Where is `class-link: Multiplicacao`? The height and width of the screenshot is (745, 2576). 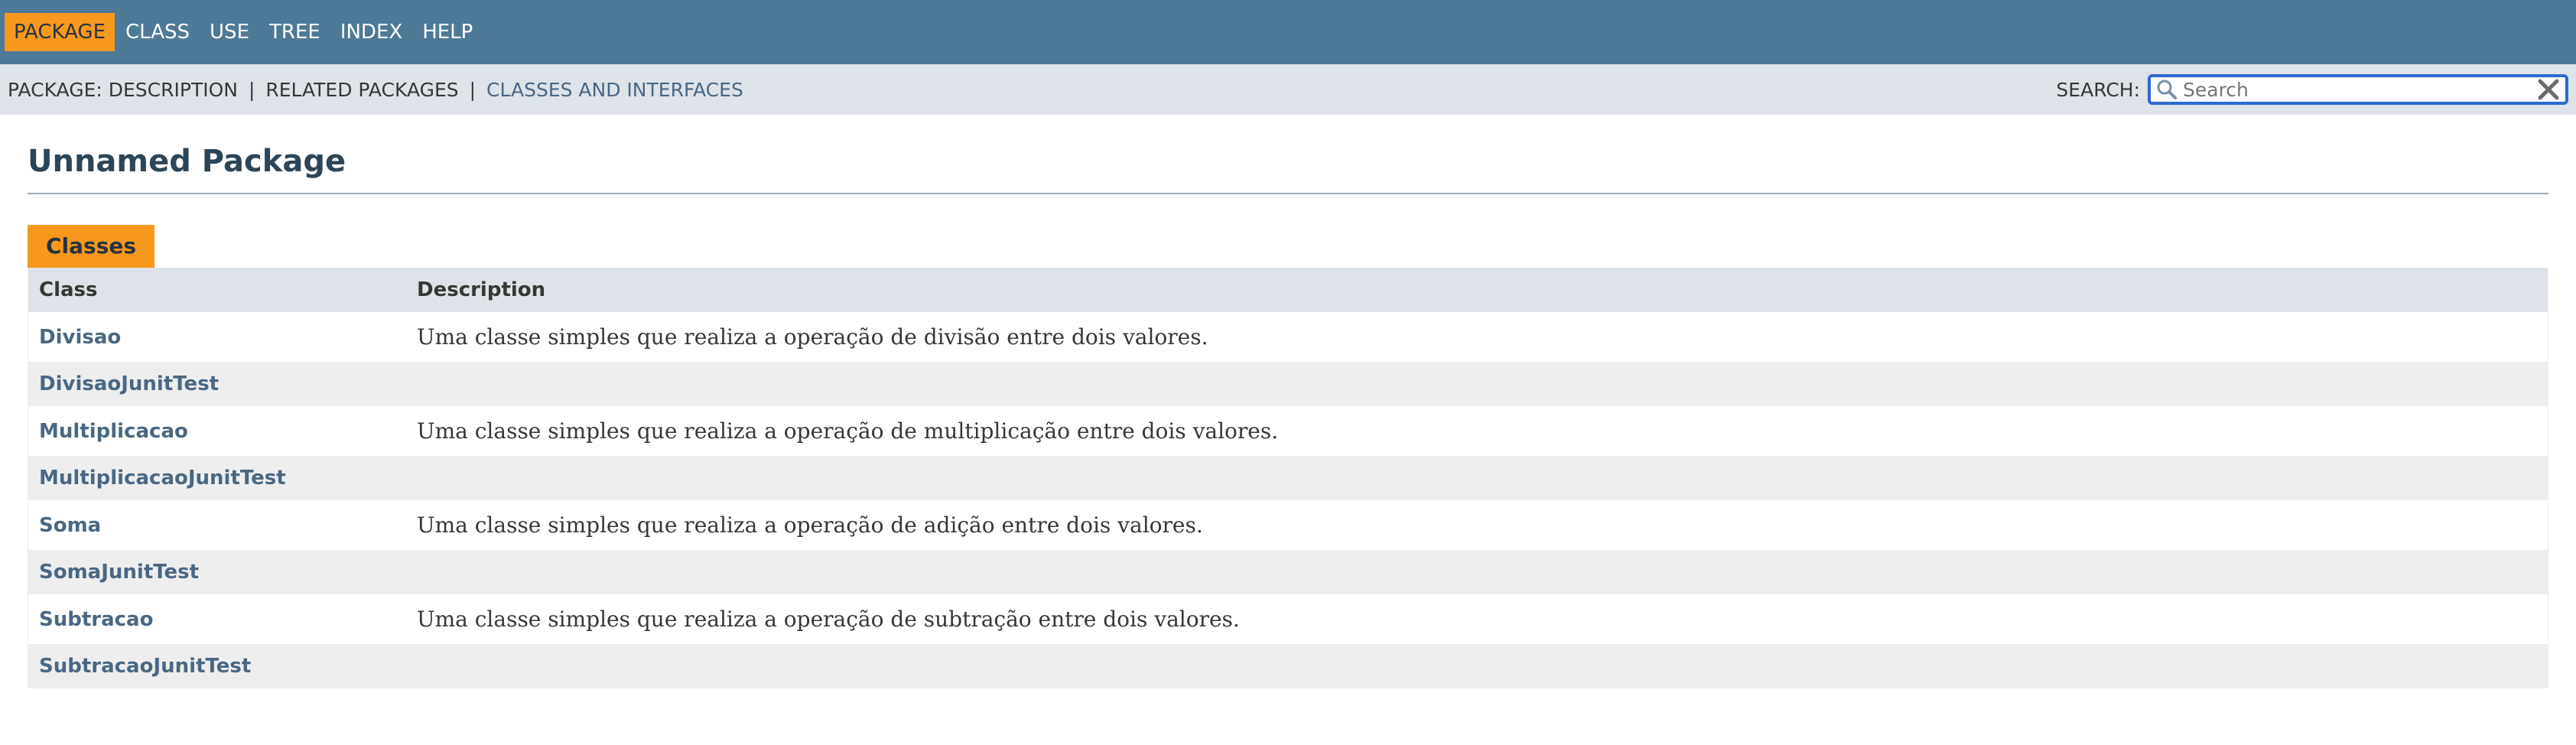 class-link: Multiplicacao is located at coordinates (217, 431).